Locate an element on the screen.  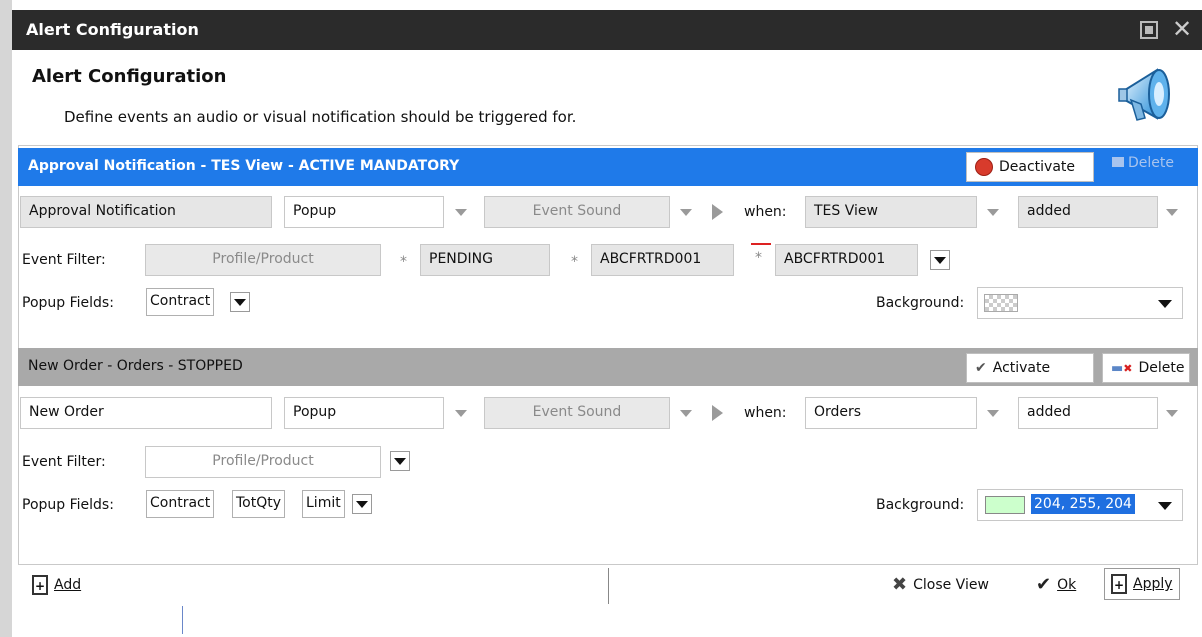
delete-icon: ▬✖ is located at coordinates (1122, 368).